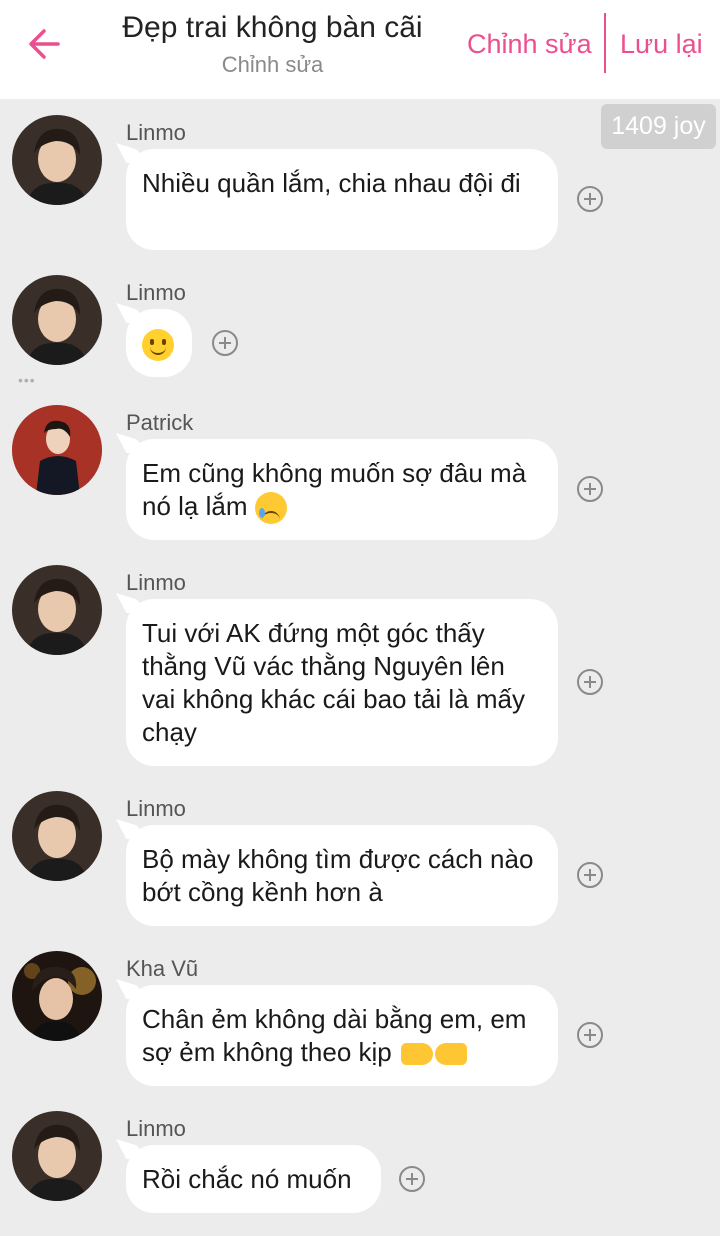 The height and width of the screenshot is (1236, 720). Describe the element at coordinates (658, 126) in the screenshot. I see `watermark: 1409 joy` at that location.